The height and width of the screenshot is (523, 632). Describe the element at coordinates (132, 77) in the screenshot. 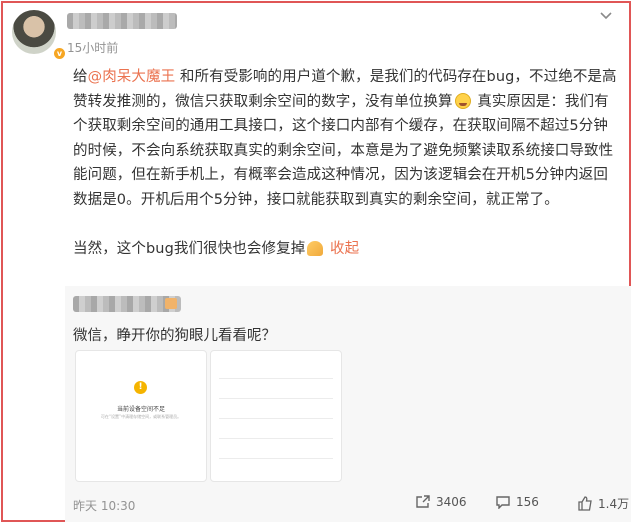

I see `mention-link: @肉呆大魔王` at that location.